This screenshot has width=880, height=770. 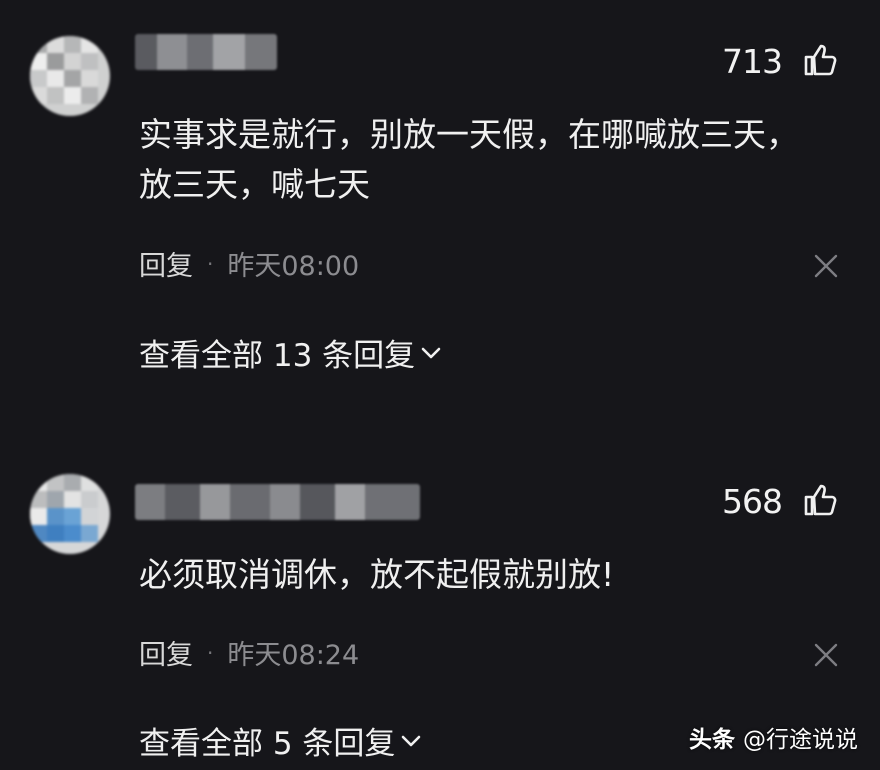 I want to click on comment-meta: 回复 · 昨天08:00, so click(x=249, y=263).